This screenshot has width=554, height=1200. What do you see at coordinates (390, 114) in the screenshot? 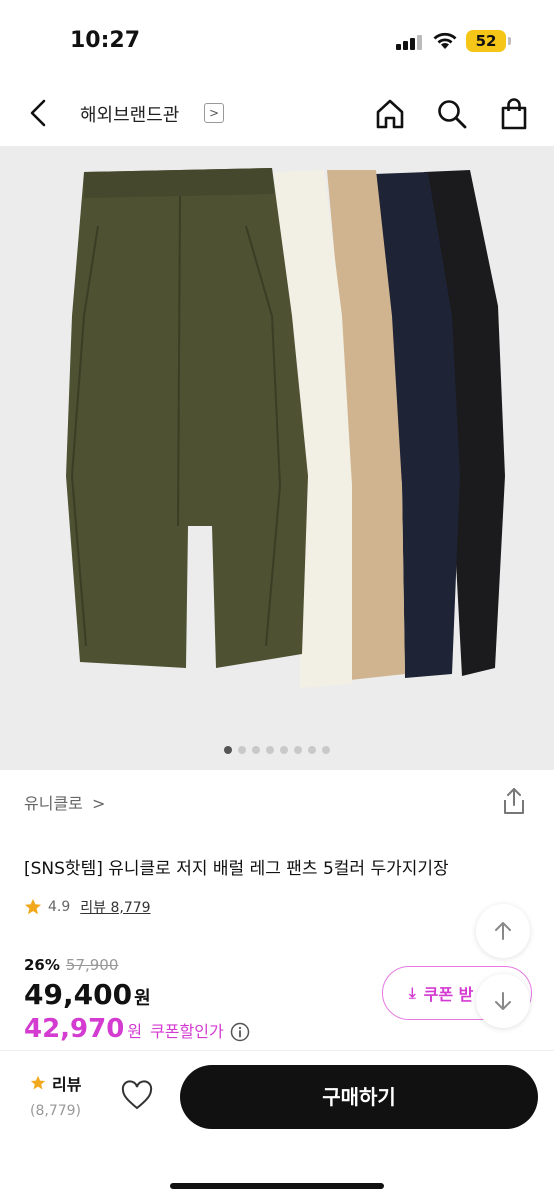
I see `home-icon` at bounding box center [390, 114].